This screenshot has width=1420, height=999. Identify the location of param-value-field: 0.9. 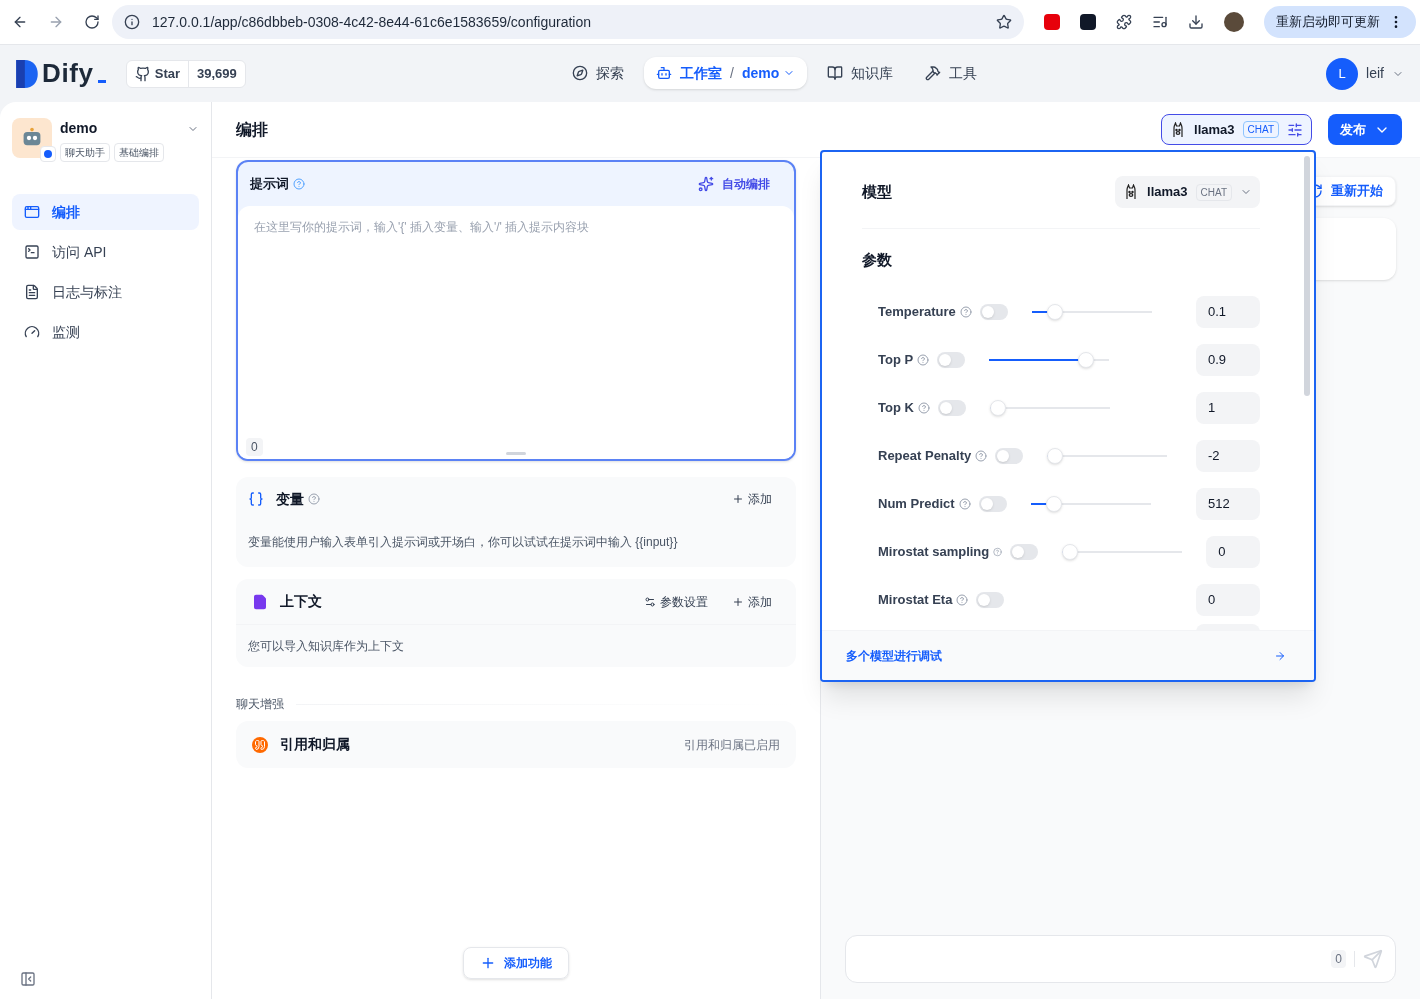
(1228, 359).